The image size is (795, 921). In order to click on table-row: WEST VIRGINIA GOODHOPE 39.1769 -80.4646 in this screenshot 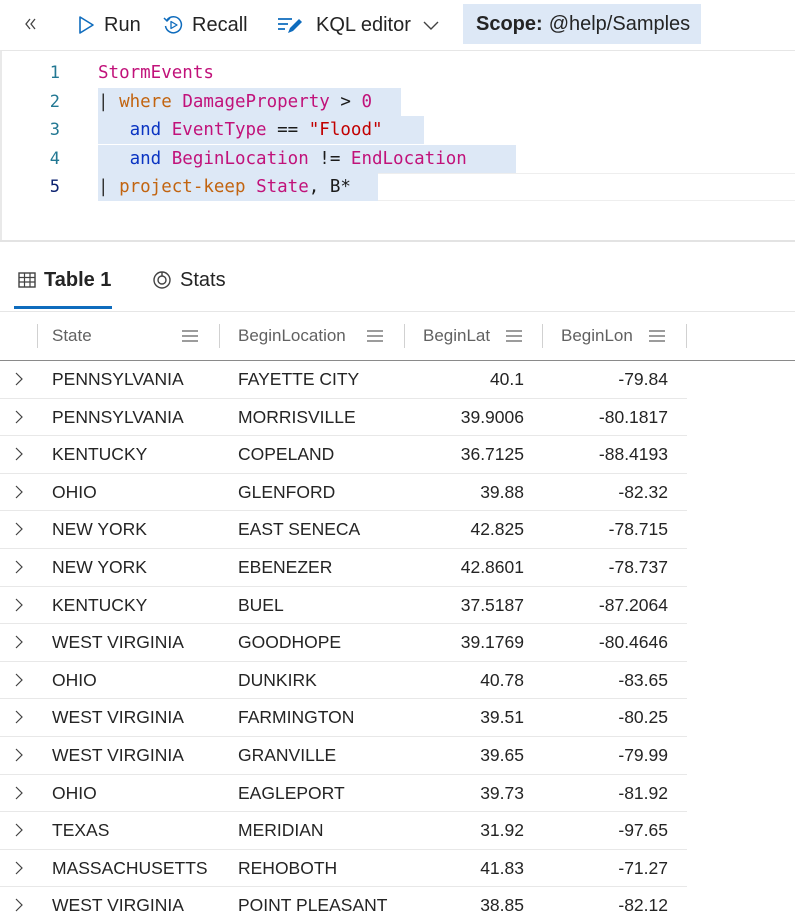, I will do `click(343, 643)`.